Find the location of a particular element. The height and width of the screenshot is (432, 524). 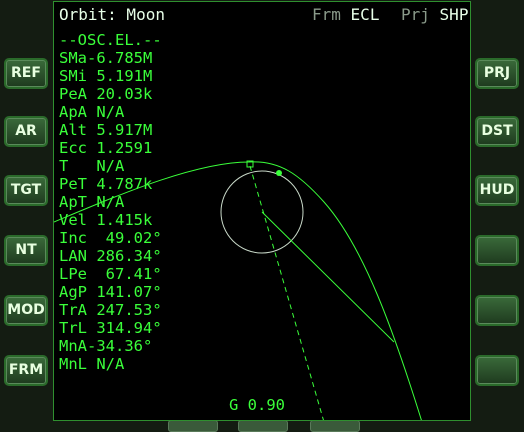

radius-vector-line is located at coordinates (328, 277).